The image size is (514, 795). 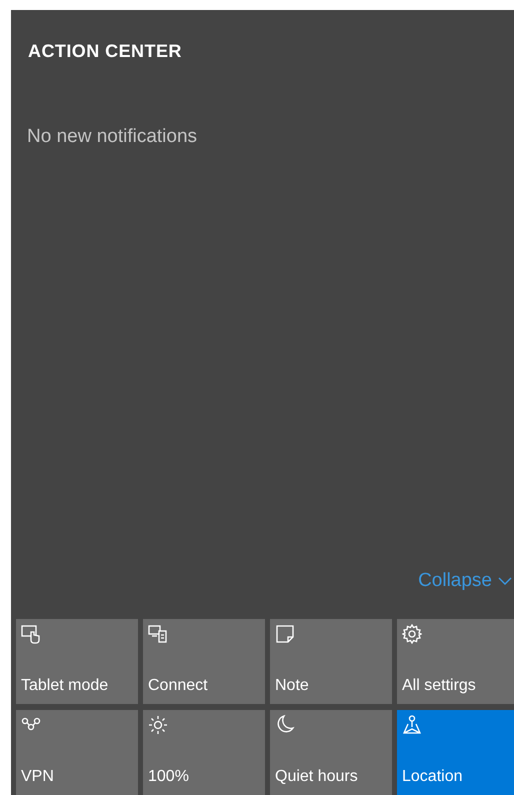 I want to click on panel-title: ACTION CENTER, so click(x=104, y=51).